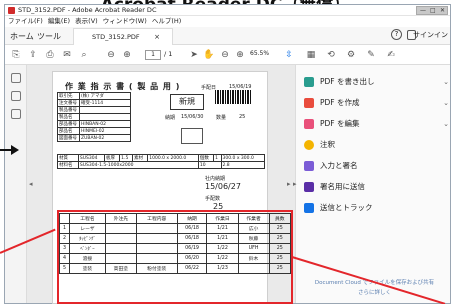  I want to click on comment-tool-icon, so click(309, 145).